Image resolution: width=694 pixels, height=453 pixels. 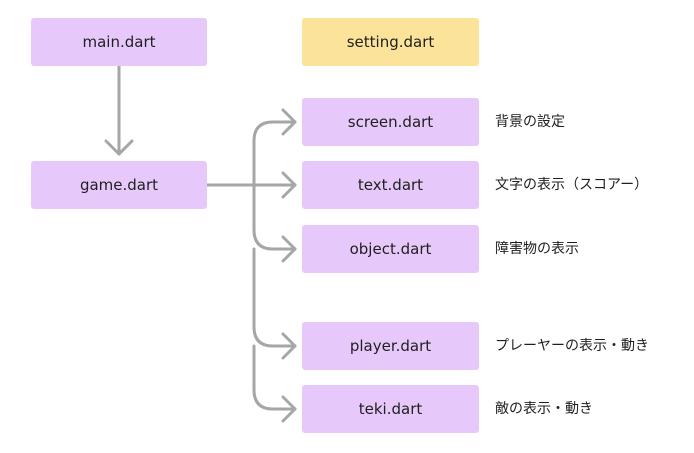 I want to click on connector-to-teki, so click(x=274, y=377).